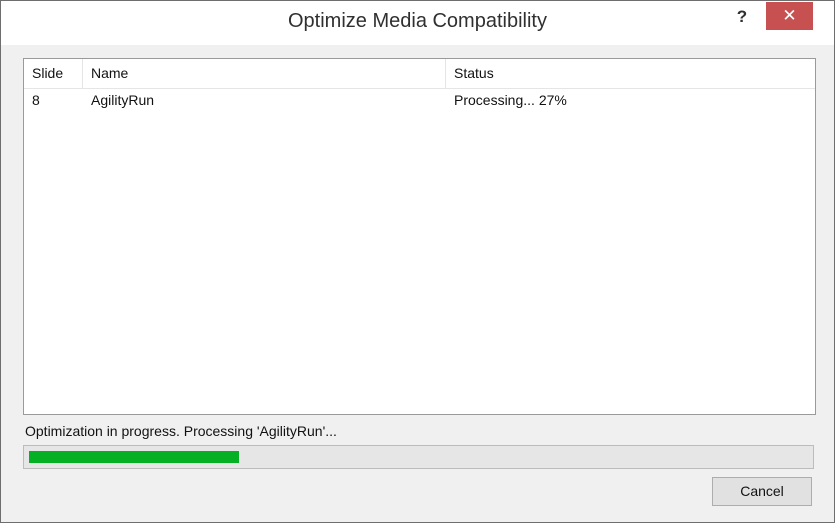 This screenshot has width=835, height=523. I want to click on progress-bar, so click(418, 457).